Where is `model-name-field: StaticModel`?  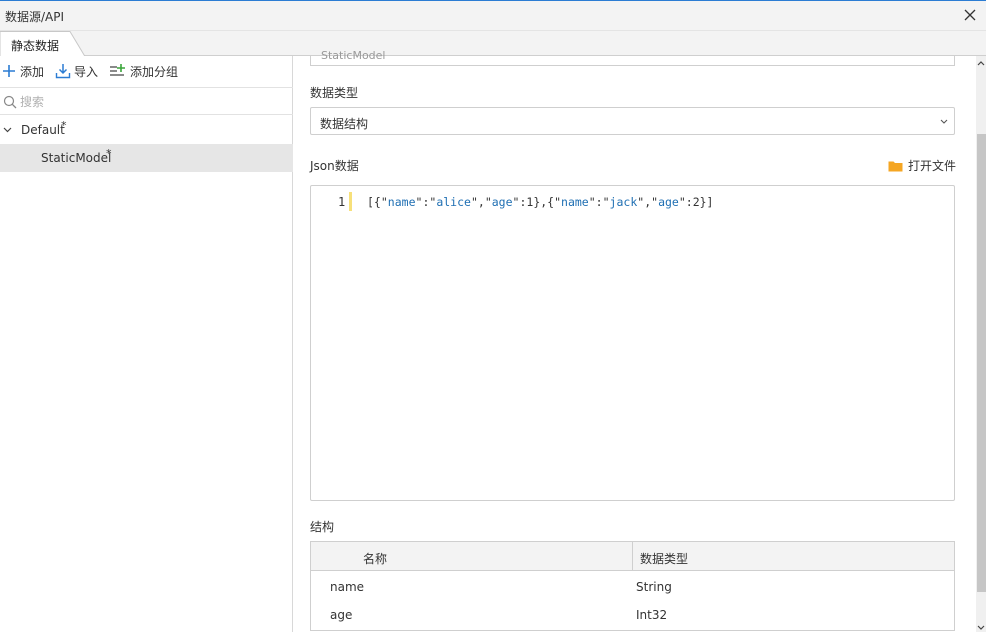
model-name-field: StaticModel is located at coordinates (632, 57).